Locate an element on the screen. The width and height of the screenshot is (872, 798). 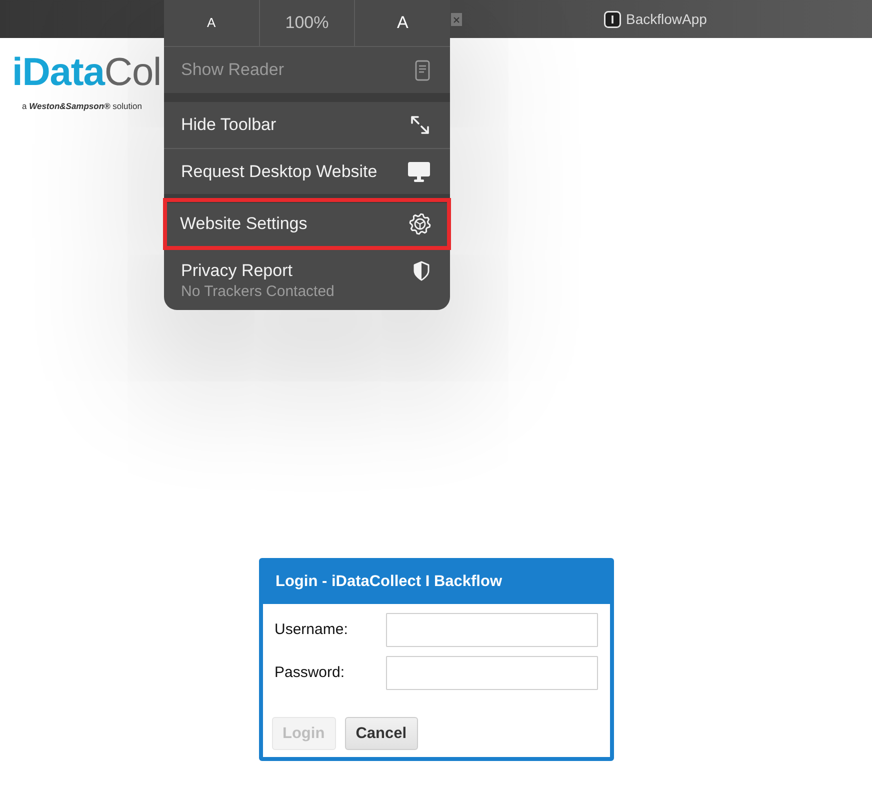
gear-icon is located at coordinates (420, 224).